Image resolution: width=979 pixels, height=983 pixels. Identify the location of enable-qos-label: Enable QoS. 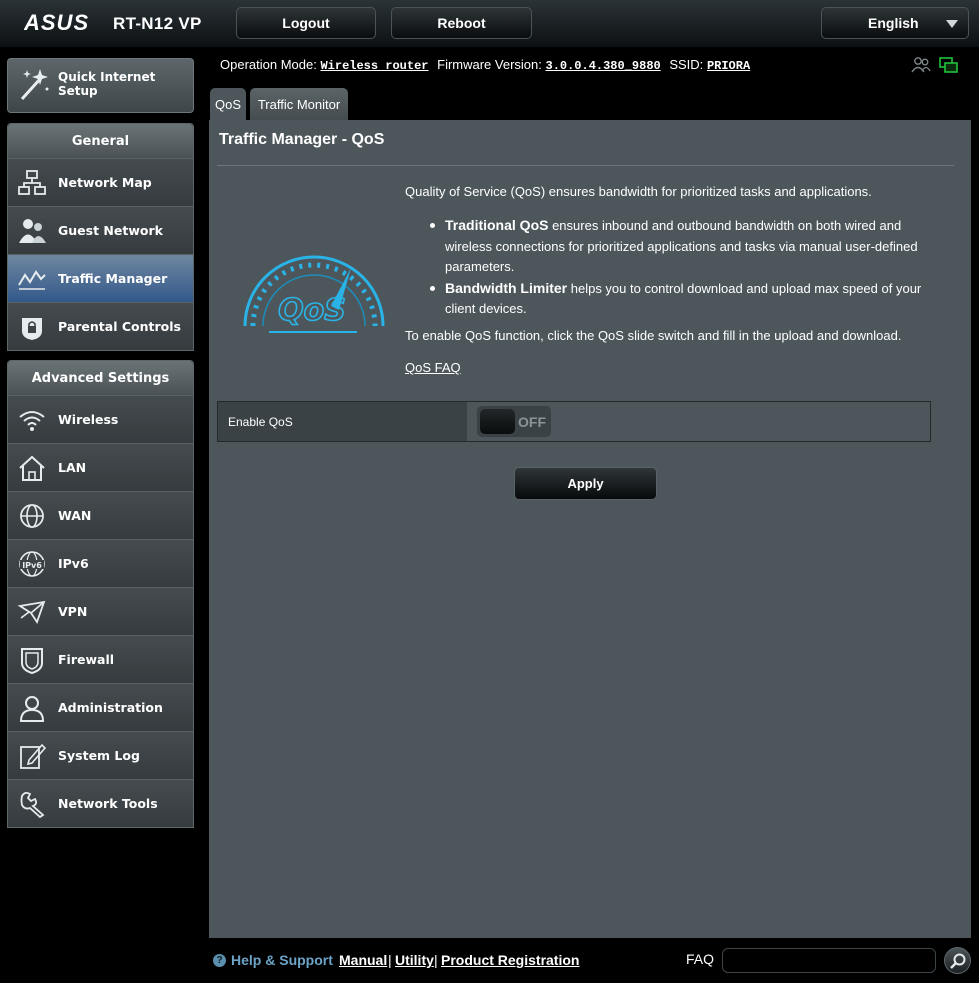
(342, 421).